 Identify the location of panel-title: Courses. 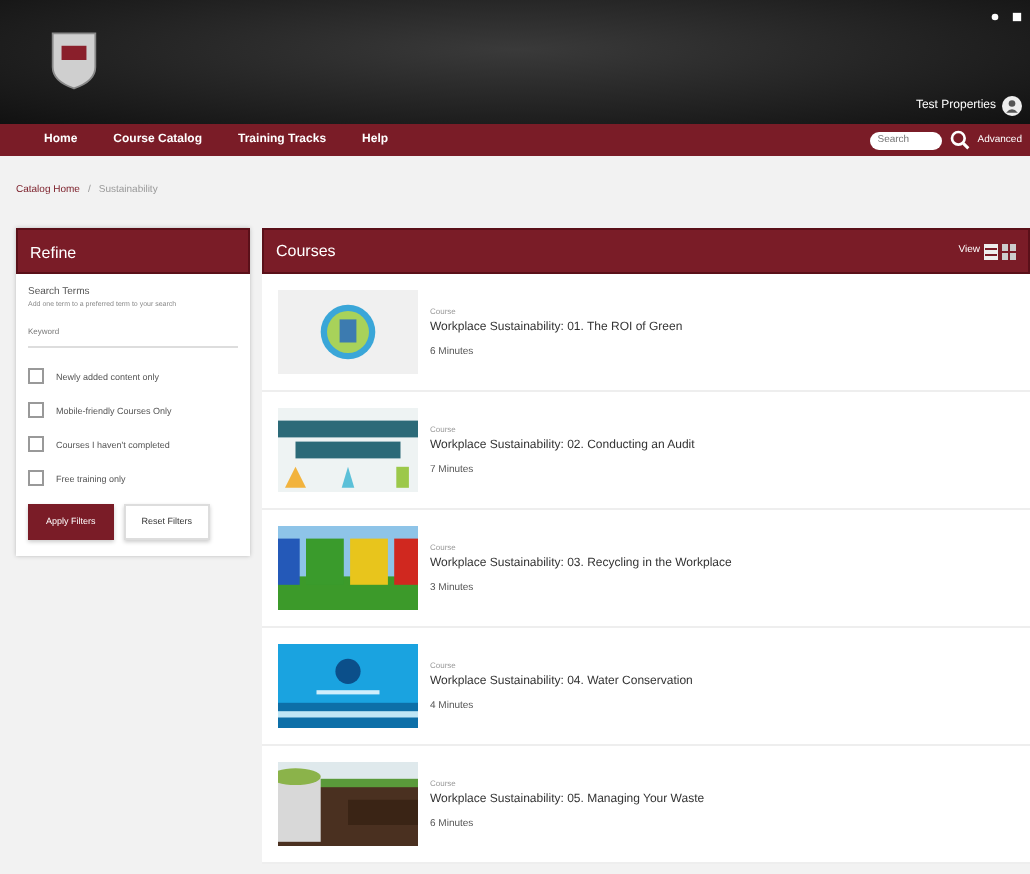
(306, 252).